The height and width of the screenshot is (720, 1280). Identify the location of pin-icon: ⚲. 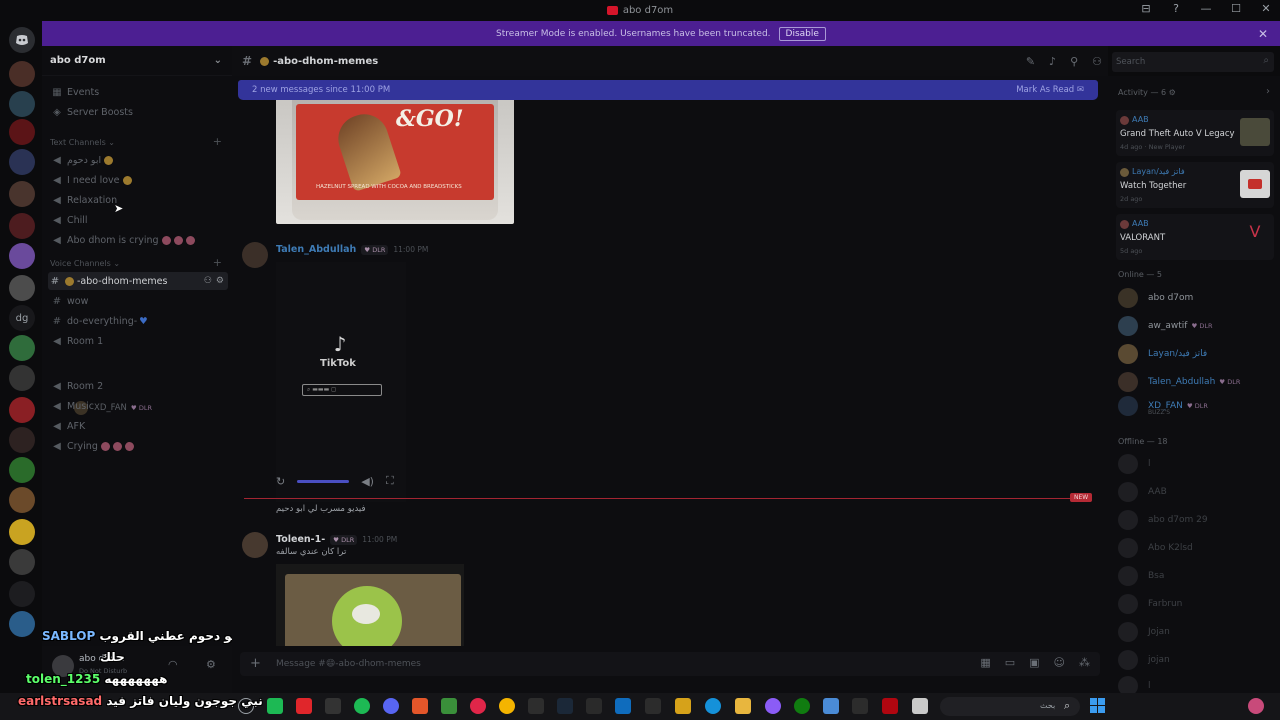
(1074, 61).